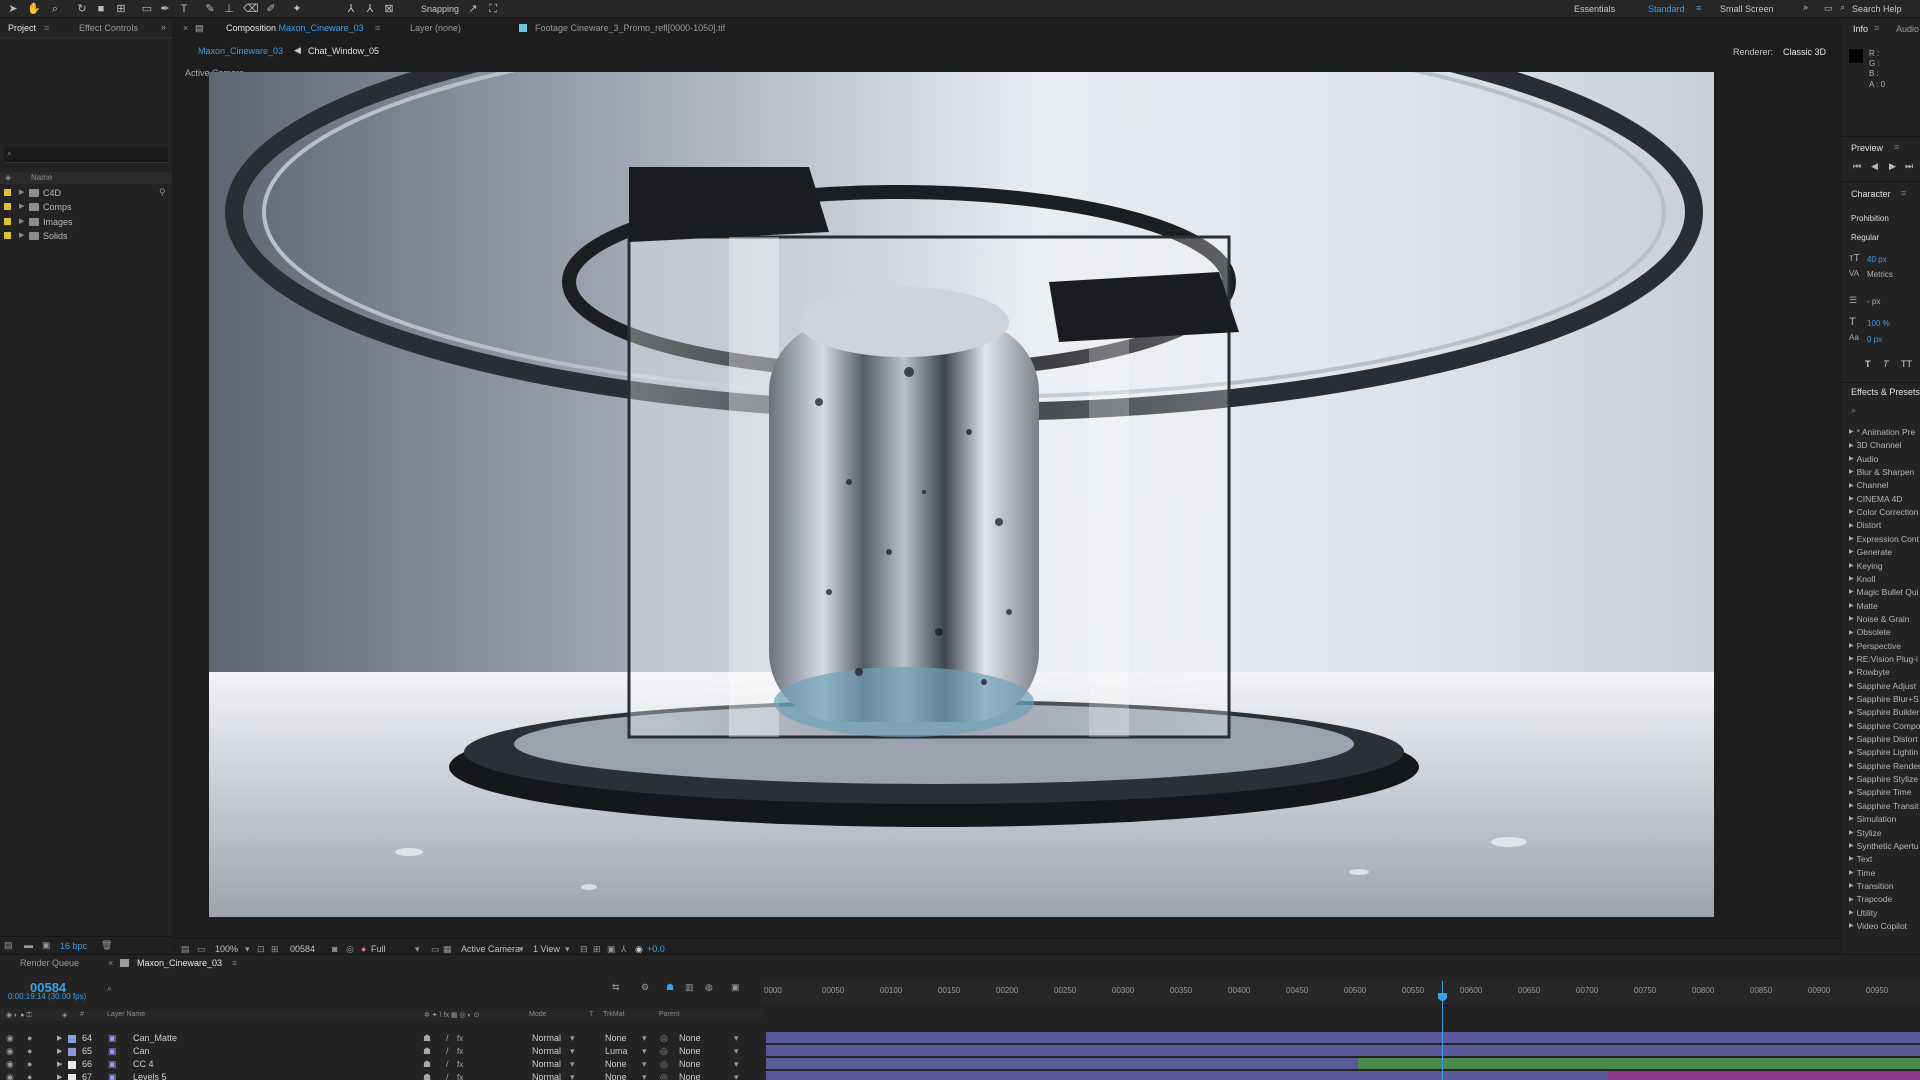 The height and width of the screenshot is (1080, 1920). I want to click on baseline-shift-field: 0 px, so click(1874, 339).